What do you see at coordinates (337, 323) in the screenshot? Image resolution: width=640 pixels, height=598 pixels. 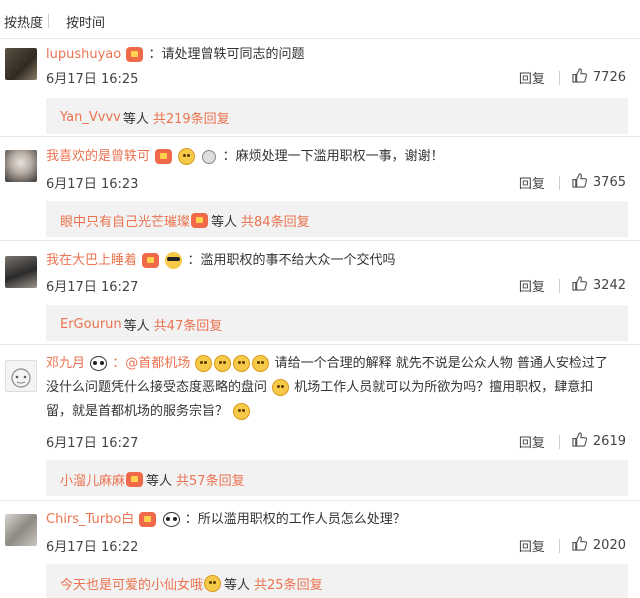 I see `reply-summary: ErGourun 等人 共47条回复` at bounding box center [337, 323].